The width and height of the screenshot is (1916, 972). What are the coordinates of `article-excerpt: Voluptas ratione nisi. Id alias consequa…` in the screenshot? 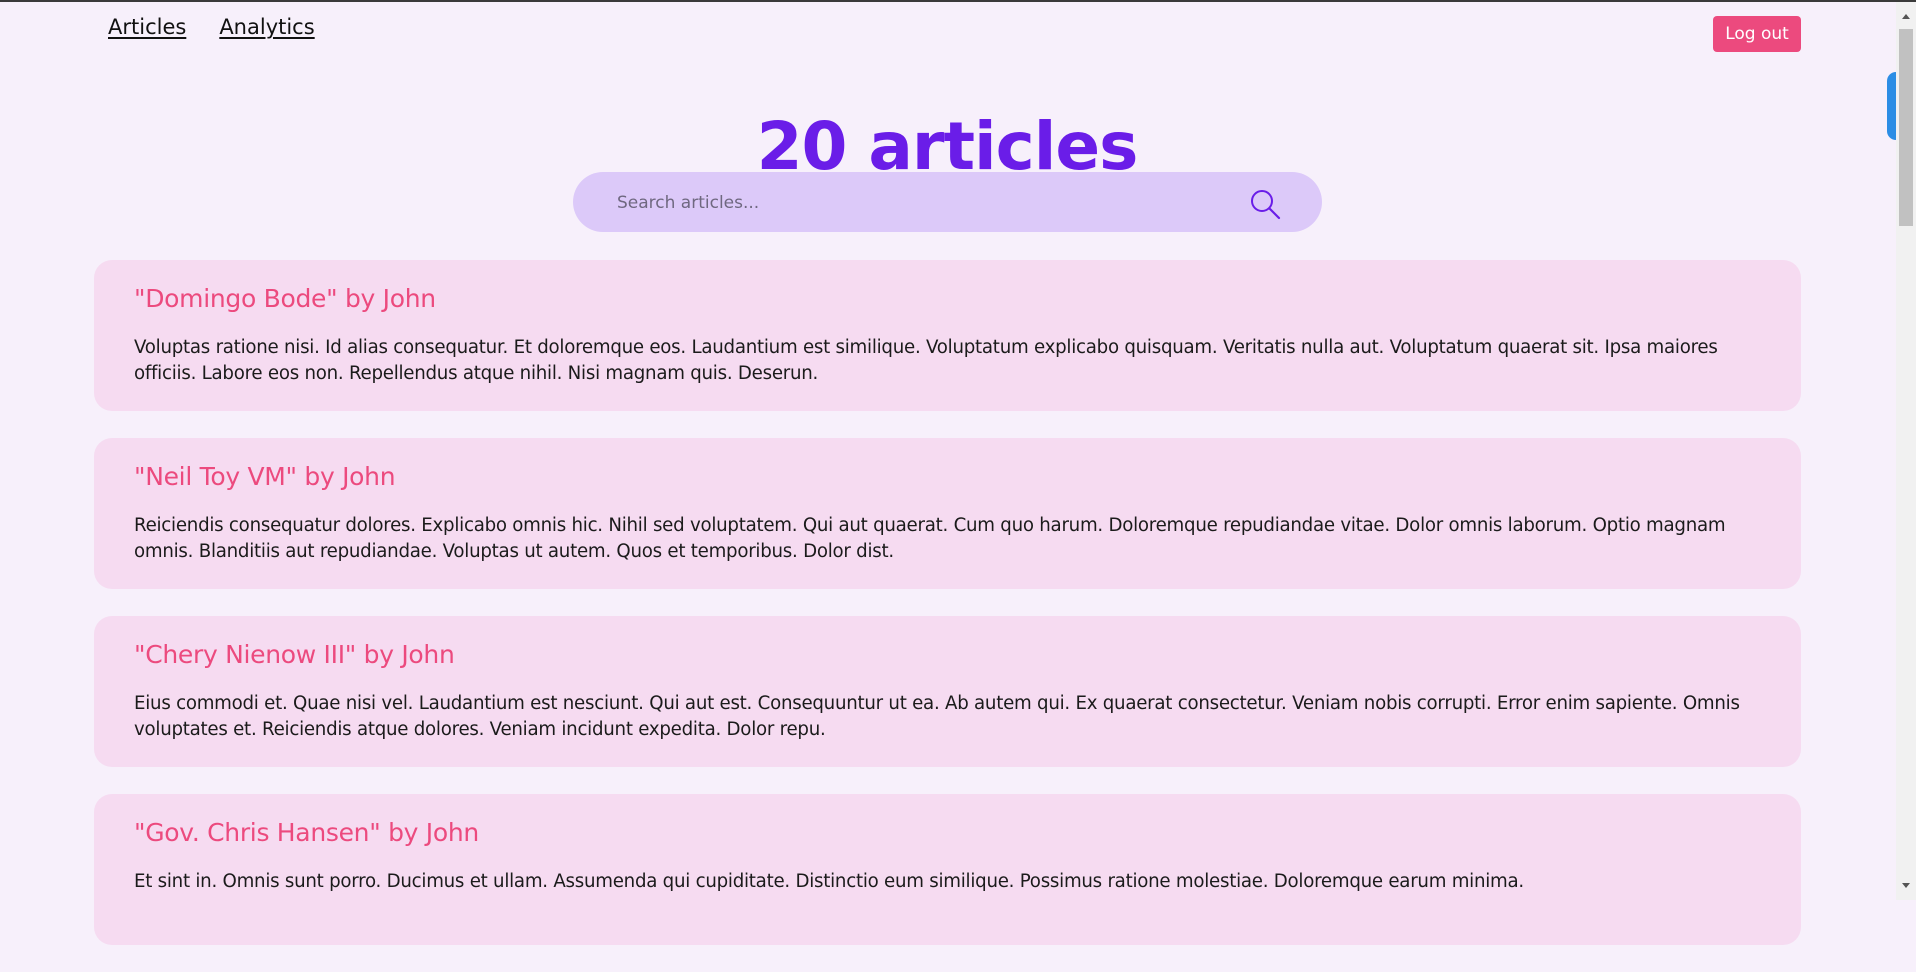 It's located at (926, 360).